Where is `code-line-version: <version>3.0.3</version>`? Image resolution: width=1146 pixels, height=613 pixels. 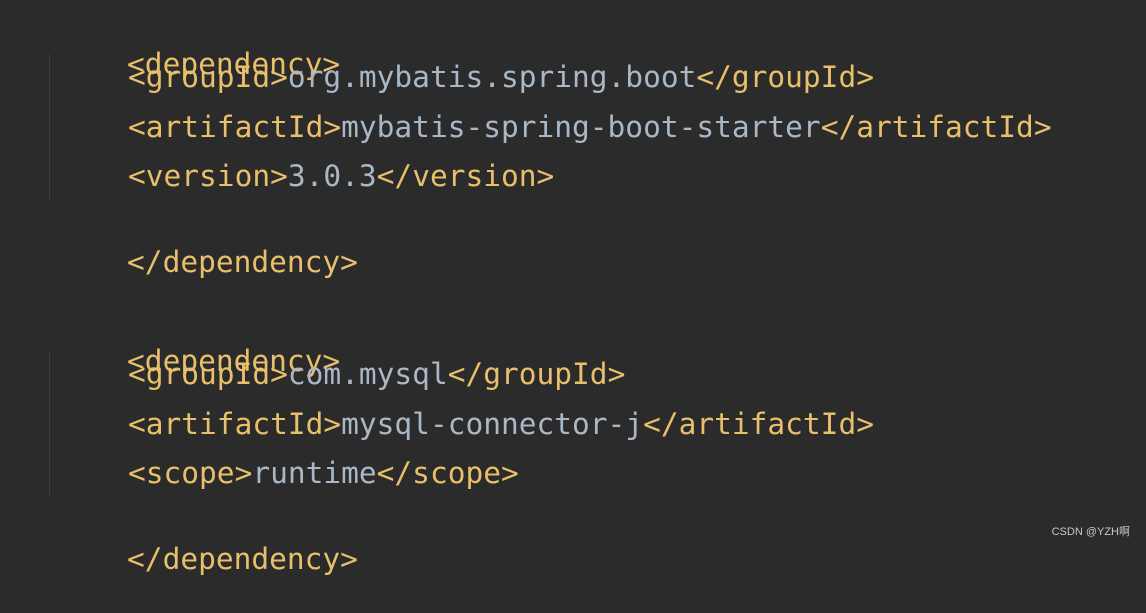
code-line-version: <version>3.0.3</version> is located at coordinates (341, 176).